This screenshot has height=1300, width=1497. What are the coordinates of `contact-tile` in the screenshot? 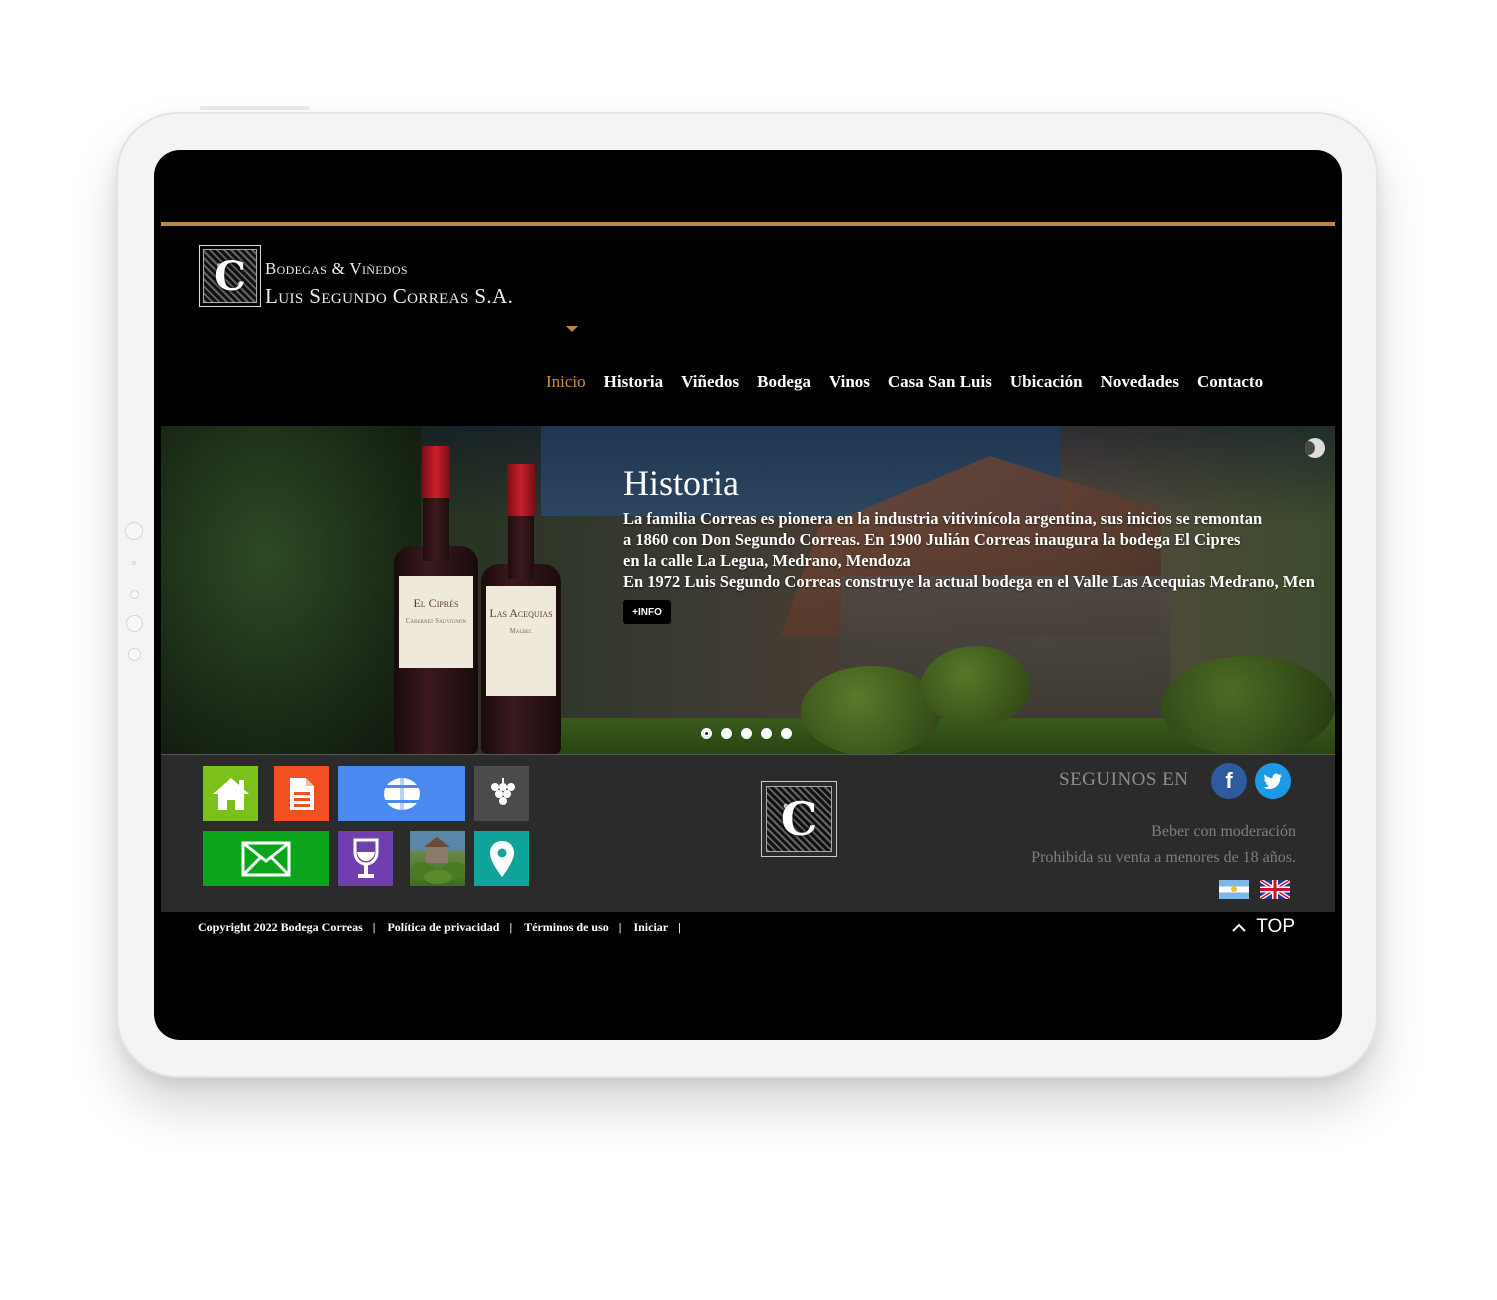 It's located at (266, 858).